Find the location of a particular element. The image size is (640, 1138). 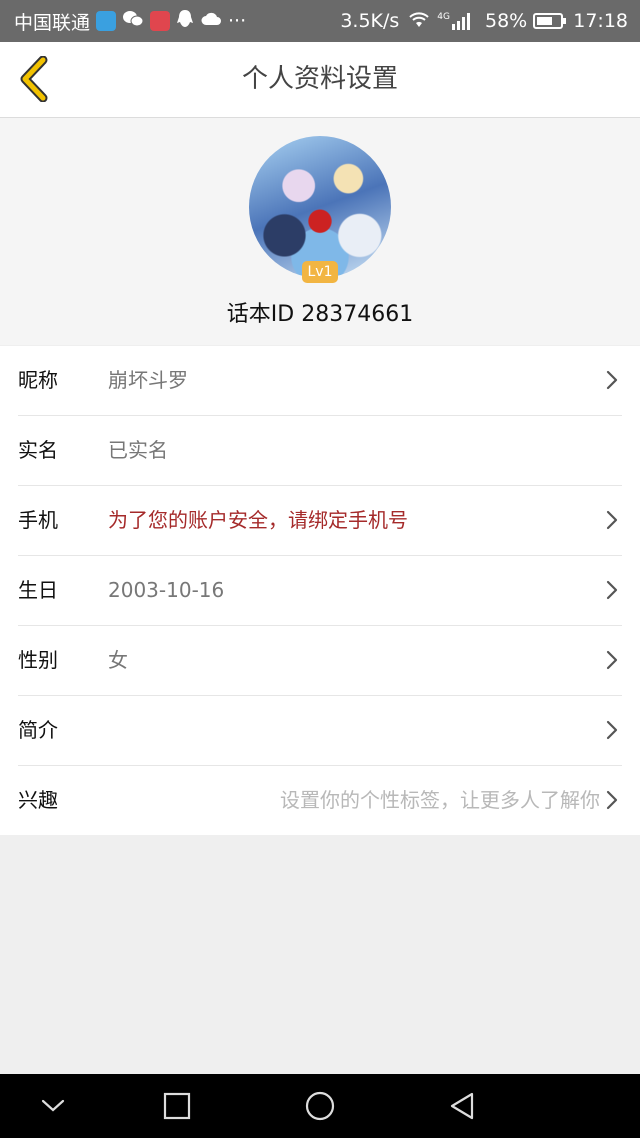

profile-id: 话本ID 28374661 is located at coordinates (320, 312).